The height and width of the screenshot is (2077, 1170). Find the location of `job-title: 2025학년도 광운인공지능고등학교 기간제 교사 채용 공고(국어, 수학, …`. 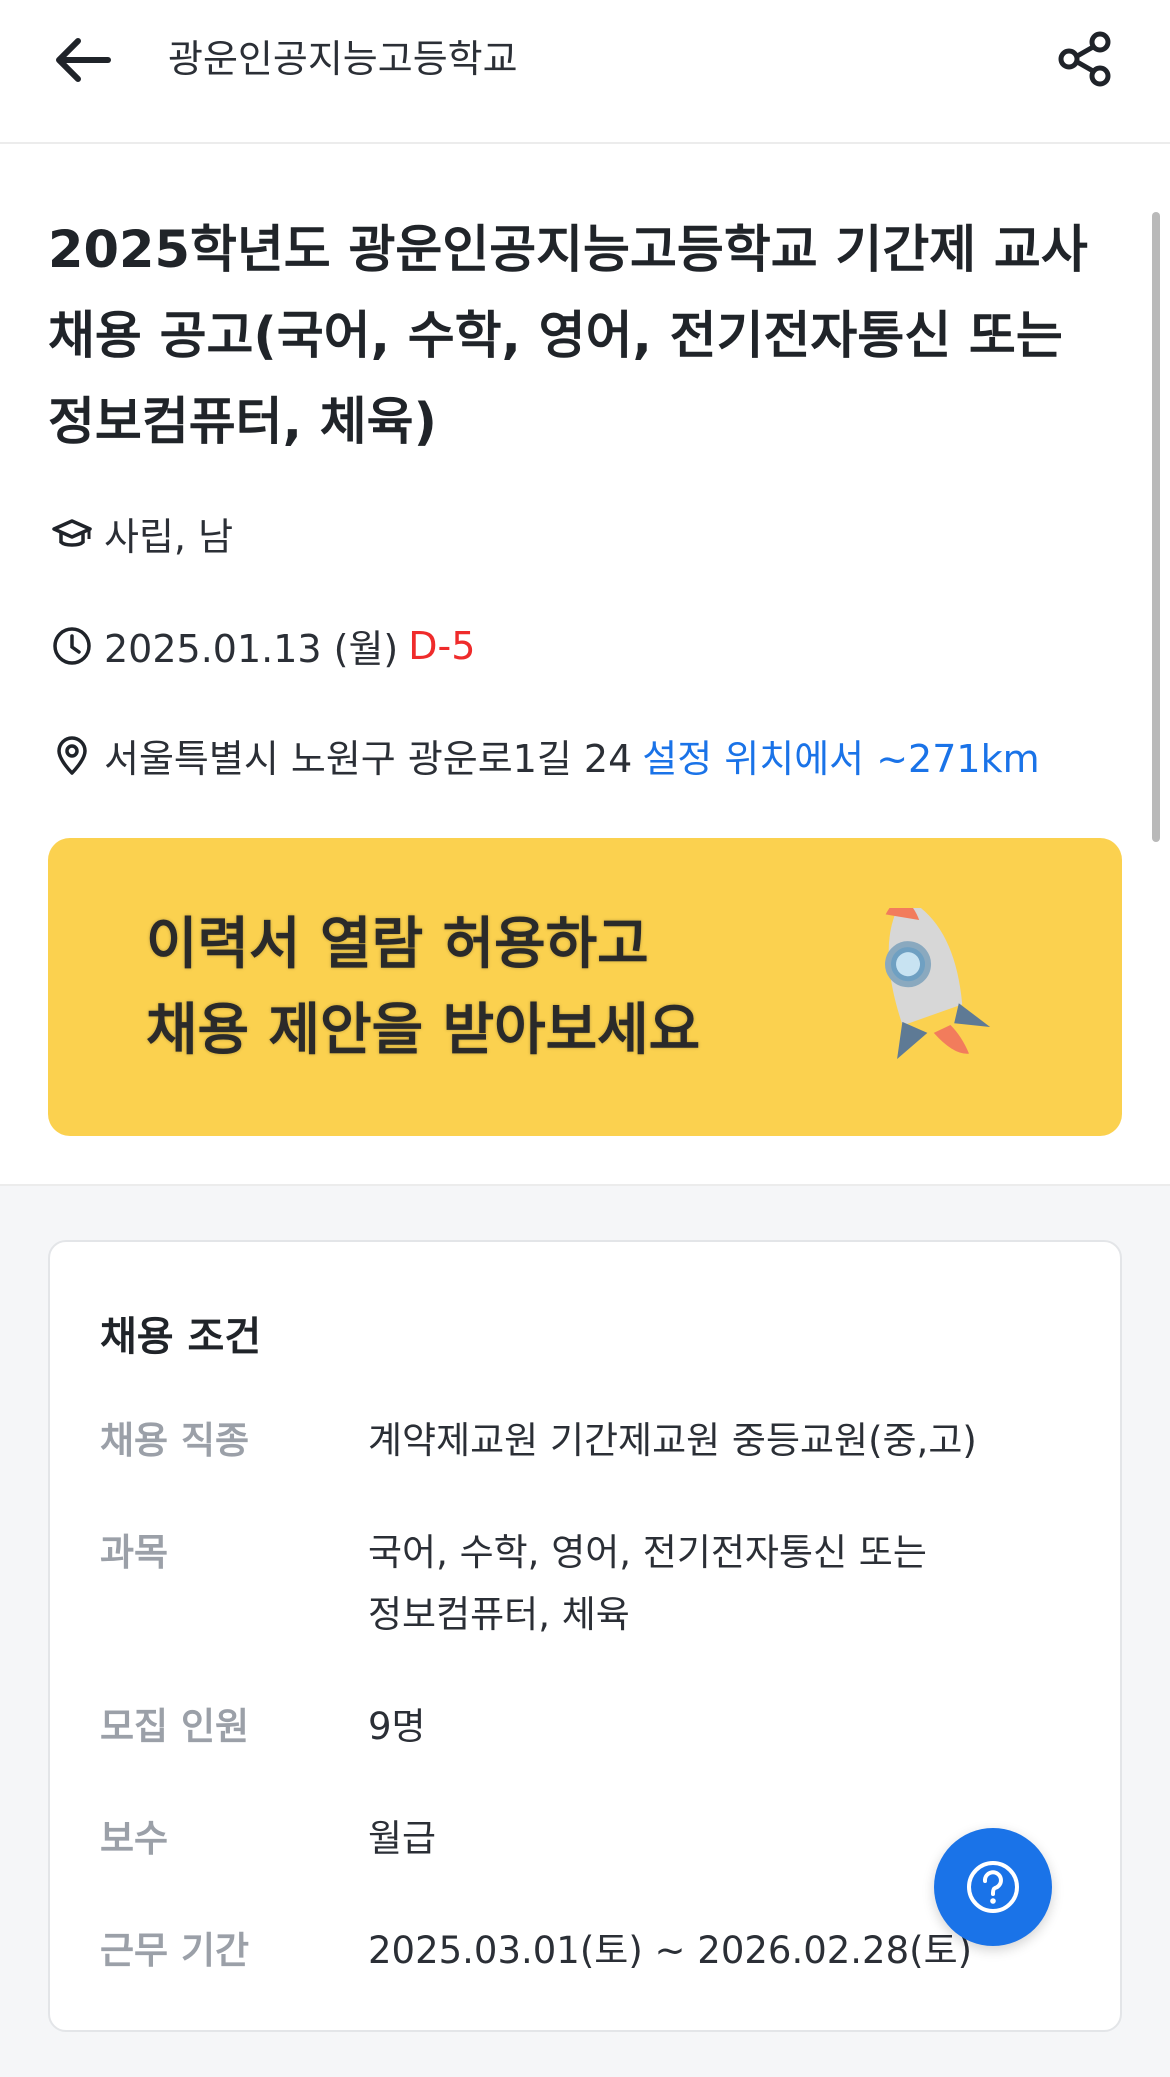

job-title: 2025학년도 광운인공지능고등학교 기간제 교사 채용 공고(국어, 수학, … is located at coordinates (568, 336).